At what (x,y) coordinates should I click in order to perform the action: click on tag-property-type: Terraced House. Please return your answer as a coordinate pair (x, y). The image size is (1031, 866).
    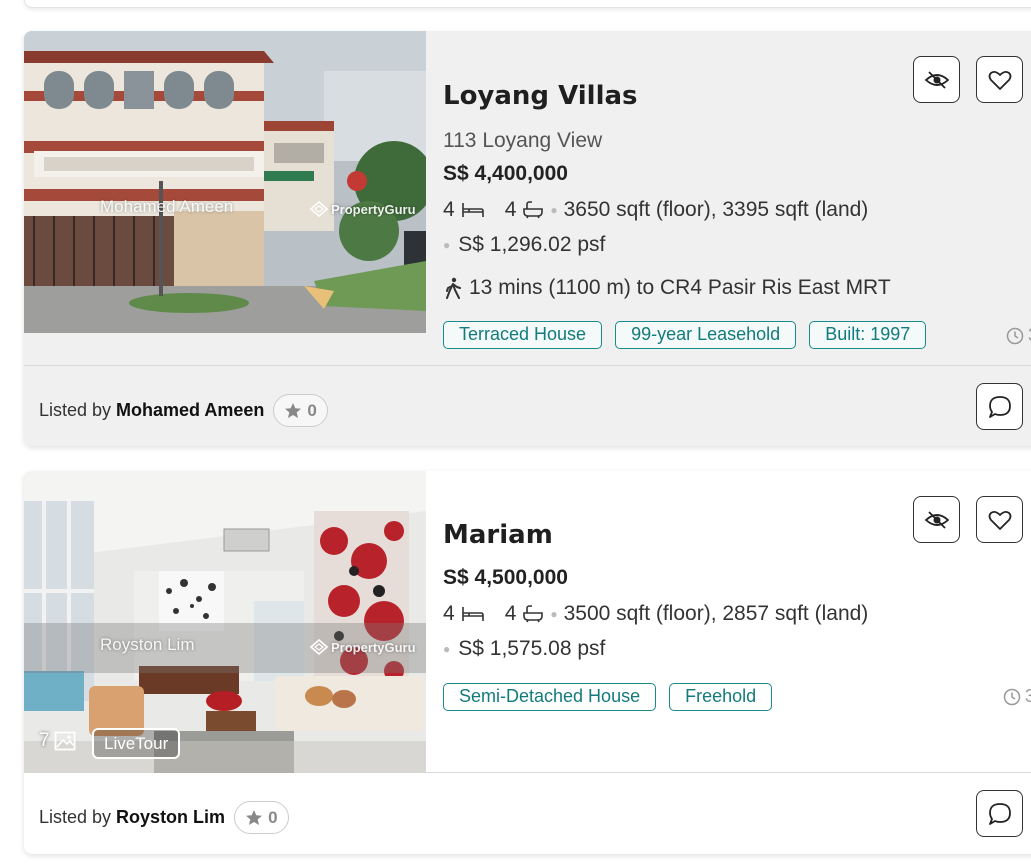
    Looking at the image, I should click on (523, 335).